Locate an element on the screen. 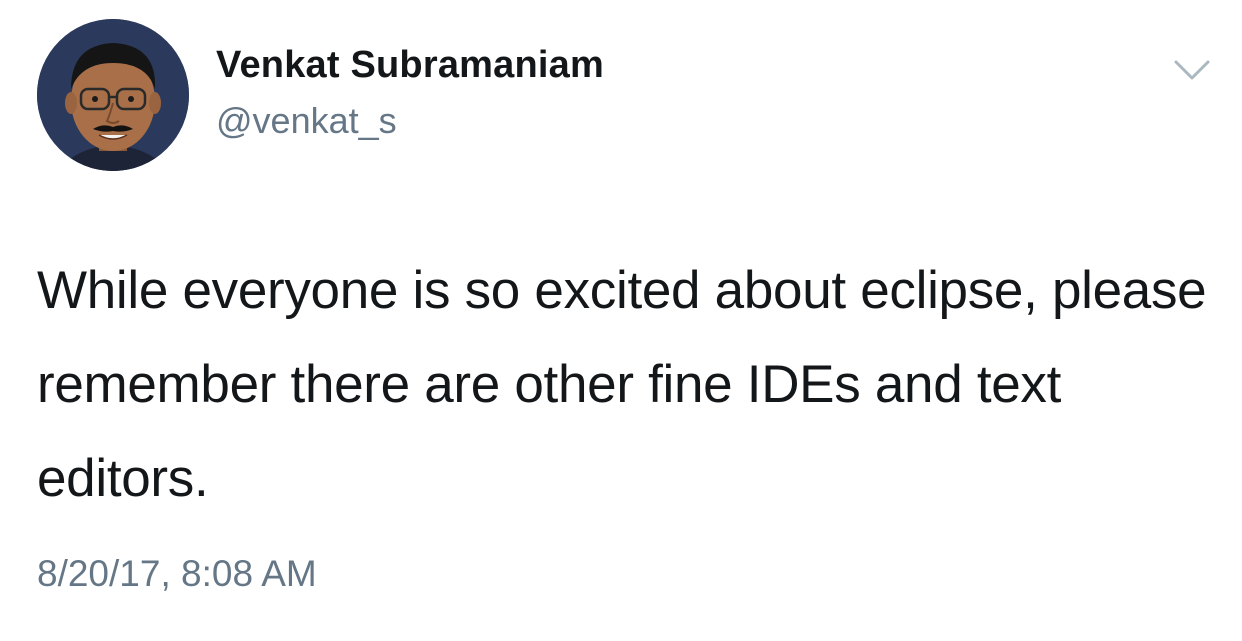 This screenshot has width=1242, height=641. chevron-down-icon is located at coordinates (1192, 70).